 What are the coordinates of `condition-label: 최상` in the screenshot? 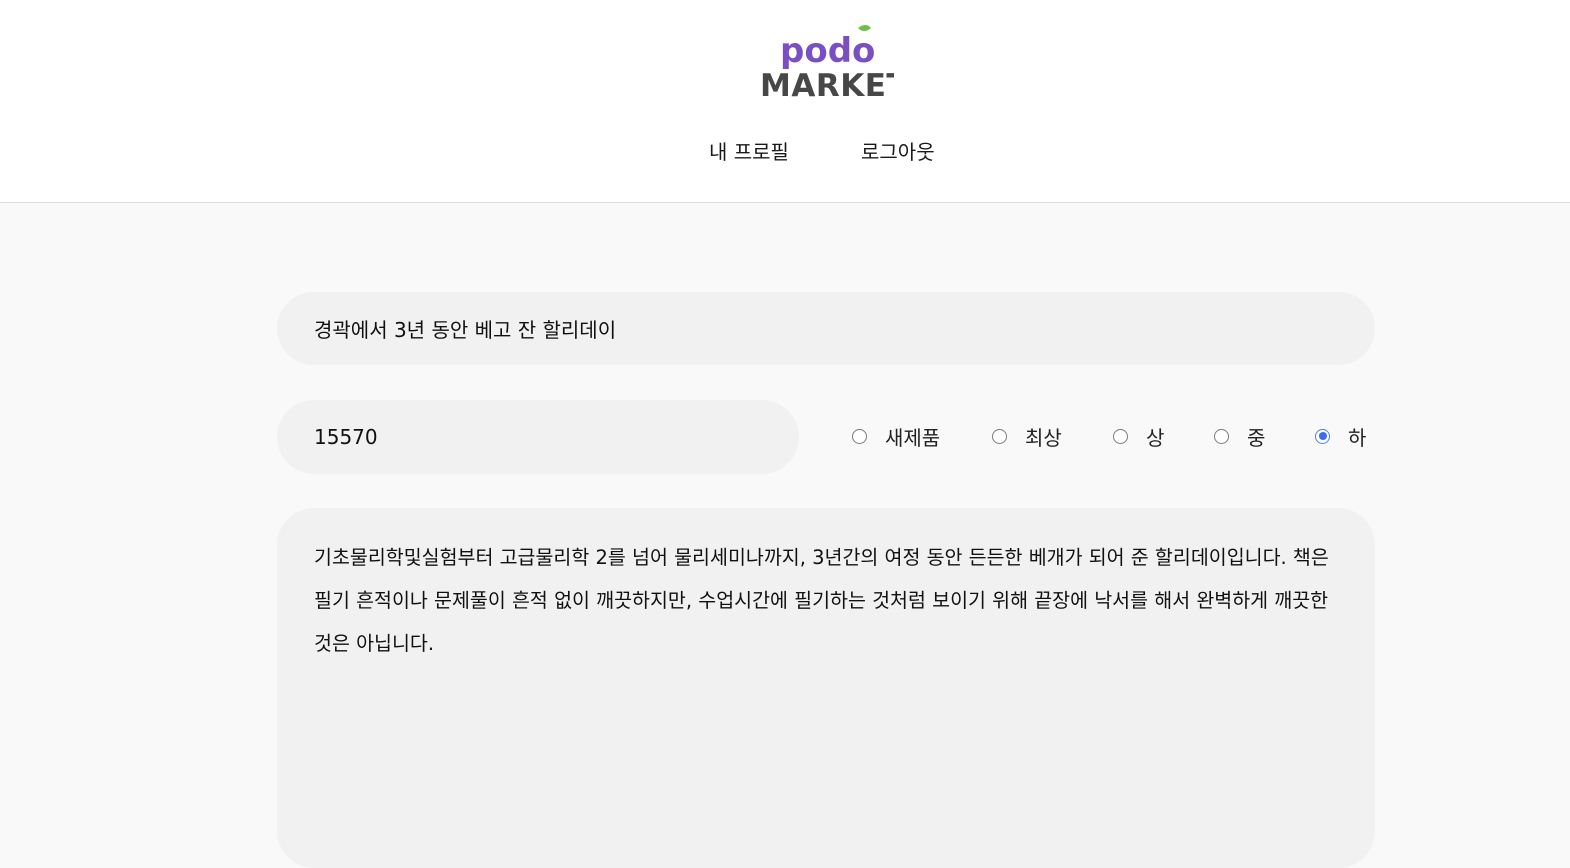 It's located at (1043, 437).